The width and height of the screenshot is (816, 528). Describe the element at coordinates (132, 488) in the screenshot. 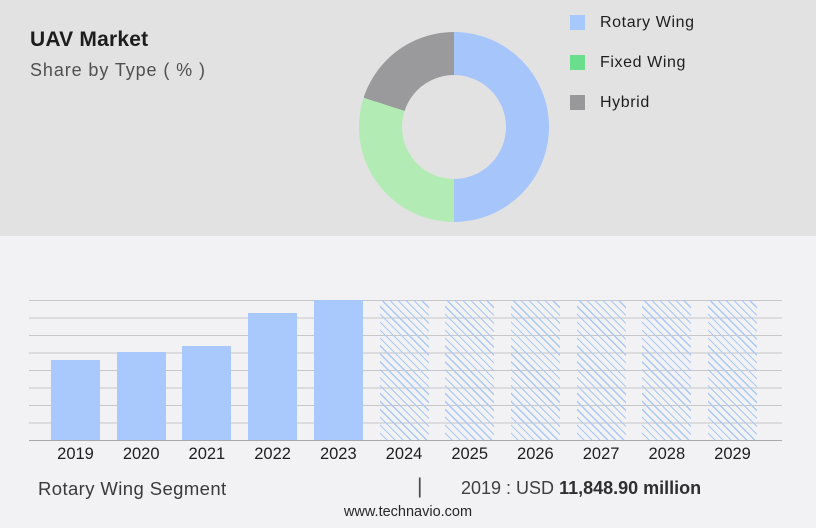

I see `segment-title: Rotary Wing Segment` at that location.